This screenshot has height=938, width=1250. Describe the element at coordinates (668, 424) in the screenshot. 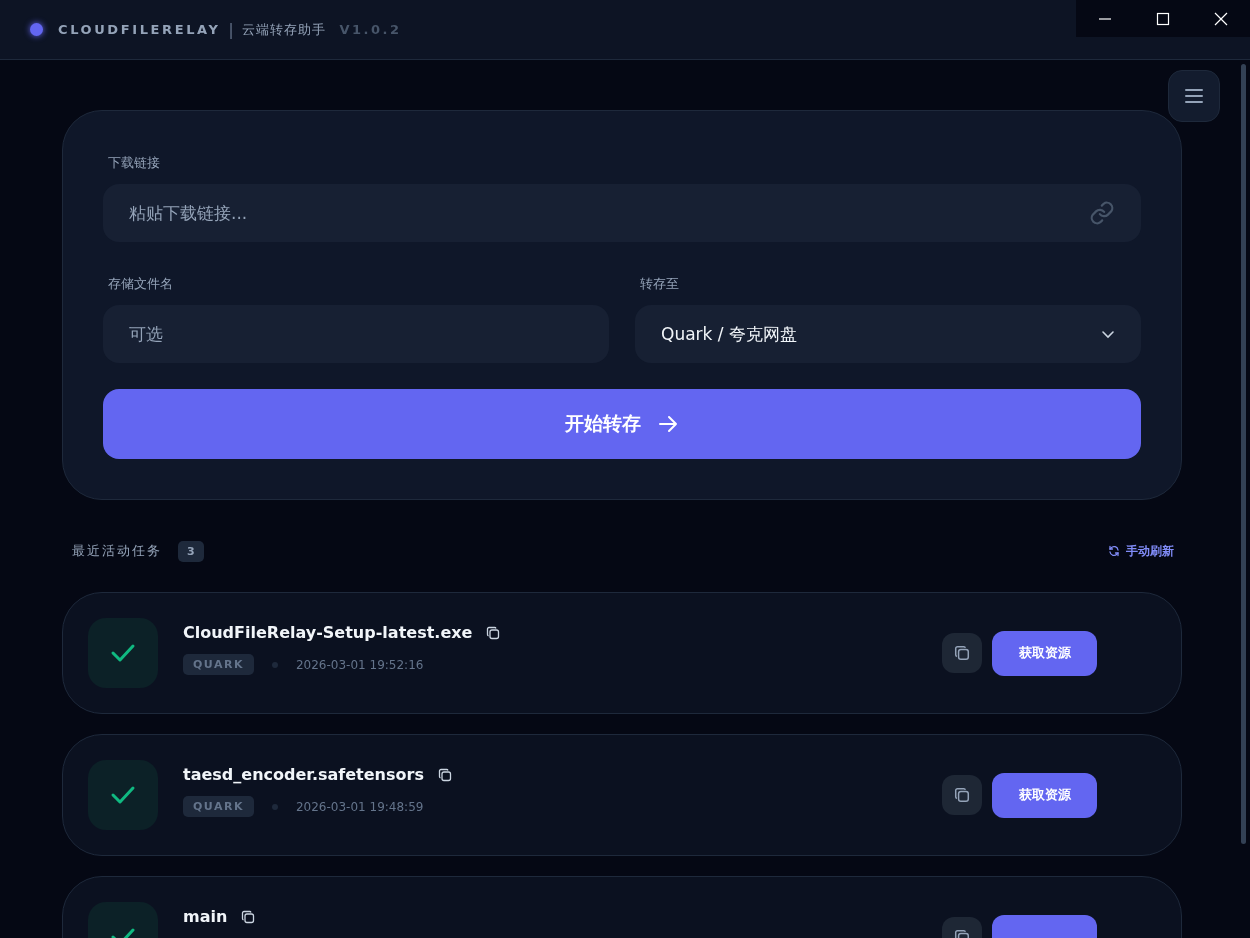

I see `arrow-right-icon` at that location.